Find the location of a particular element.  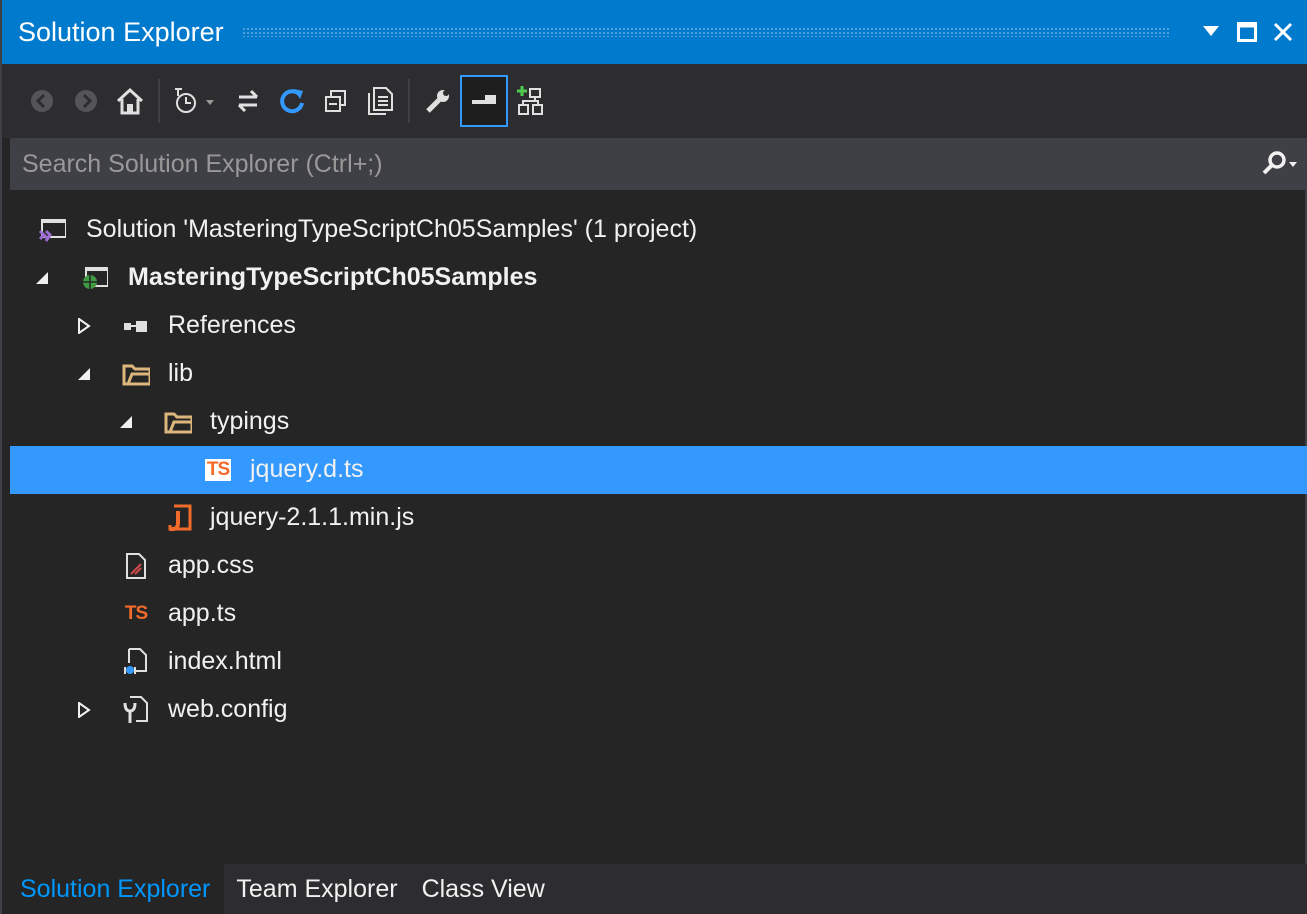

preview-selected-items-button is located at coordinates (484, 101).